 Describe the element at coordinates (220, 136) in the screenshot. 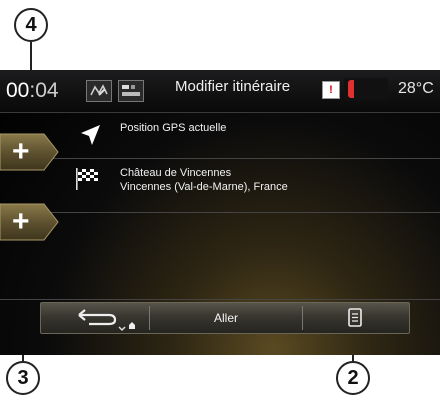

I see `route-item-origin: Position GPS actuelle` at that location.